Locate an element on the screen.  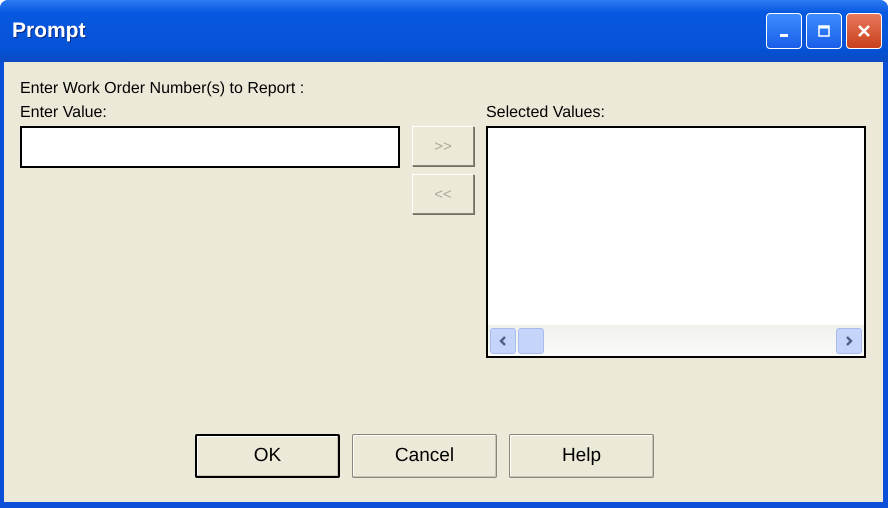
value-input-field is located at coordinates (210, 147).